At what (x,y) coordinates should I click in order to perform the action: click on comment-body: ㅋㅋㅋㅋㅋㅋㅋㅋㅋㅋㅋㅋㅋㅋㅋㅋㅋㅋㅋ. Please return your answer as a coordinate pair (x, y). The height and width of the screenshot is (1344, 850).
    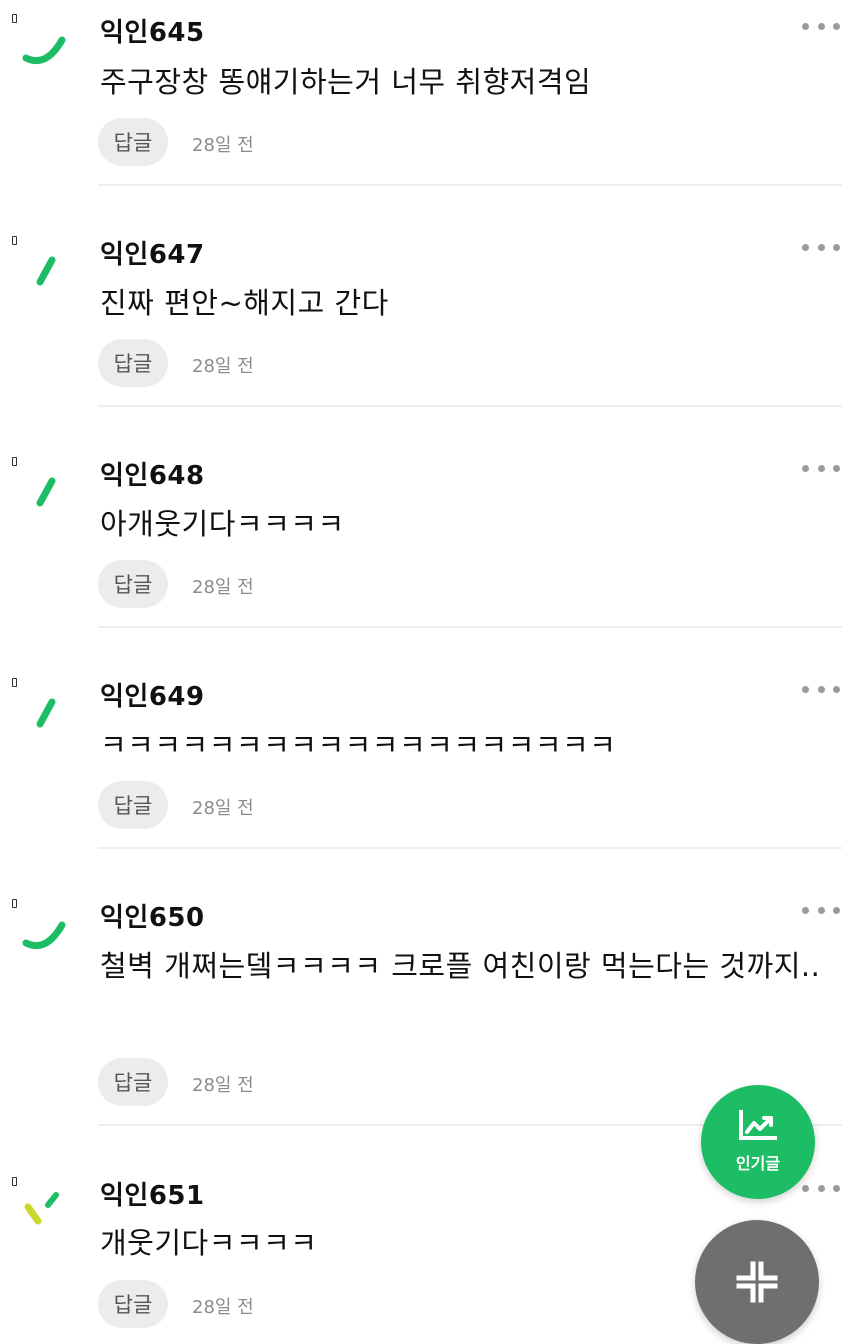
    Looking at the image, I should click on (358, 745).